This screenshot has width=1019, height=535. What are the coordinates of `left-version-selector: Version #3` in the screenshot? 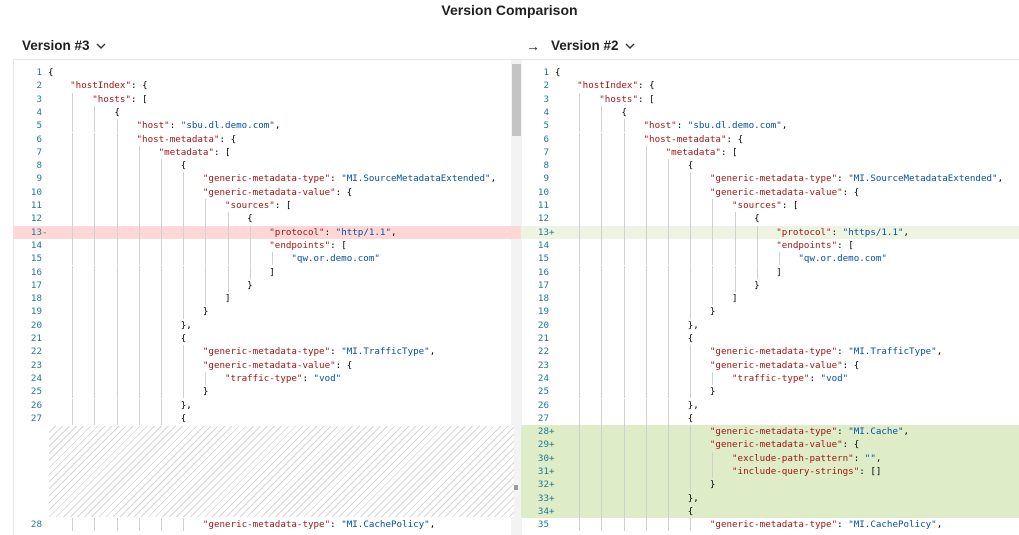 It's located at (64, 45).